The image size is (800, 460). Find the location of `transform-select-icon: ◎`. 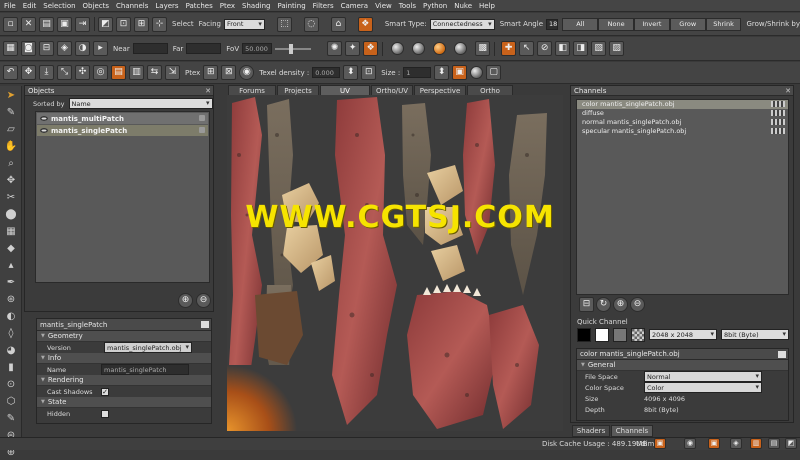

transform-select-icon: ◎ is located at coordinates (100, 72).